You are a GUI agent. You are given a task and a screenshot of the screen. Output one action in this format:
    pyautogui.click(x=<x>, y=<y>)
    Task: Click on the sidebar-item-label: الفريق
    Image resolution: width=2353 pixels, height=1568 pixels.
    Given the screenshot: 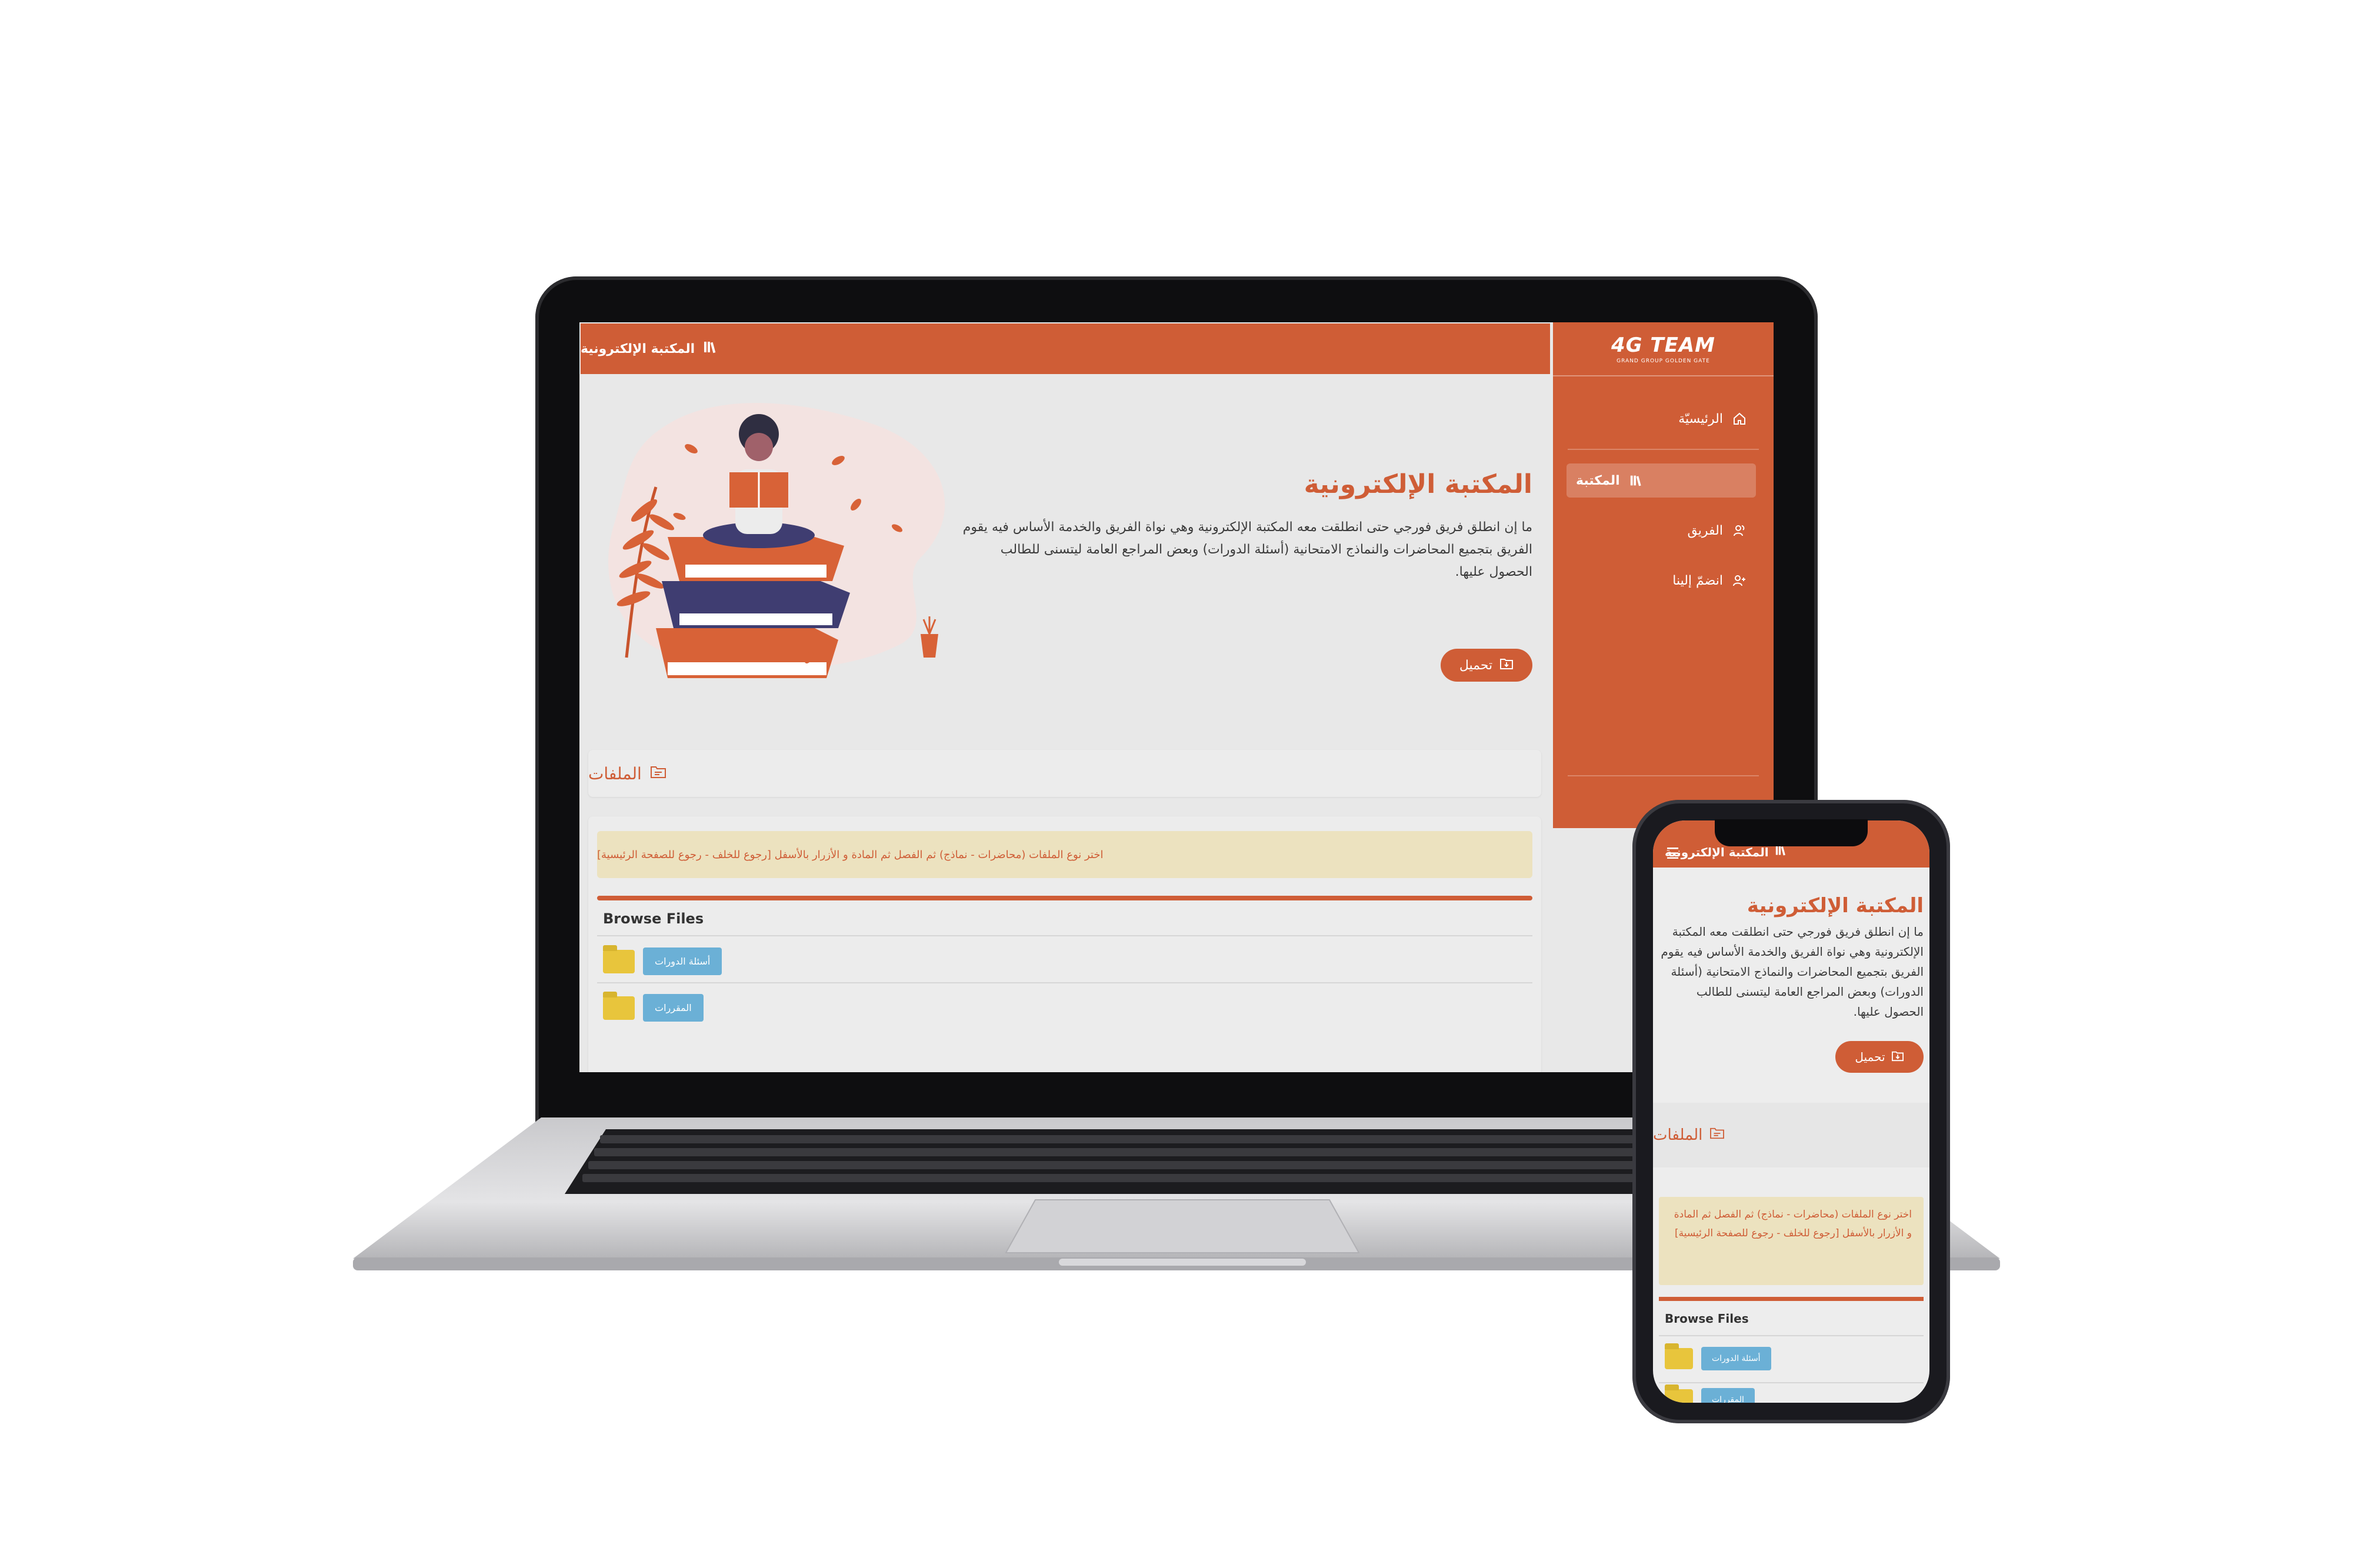 What is the action you would take?
    pyautogui.click(x=1705, y=530)
    